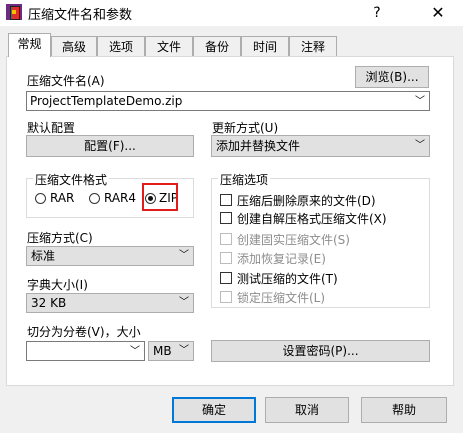  I want to click on checkbox-solid-label: 创建固实压缩文件(S), so click(293, 240).